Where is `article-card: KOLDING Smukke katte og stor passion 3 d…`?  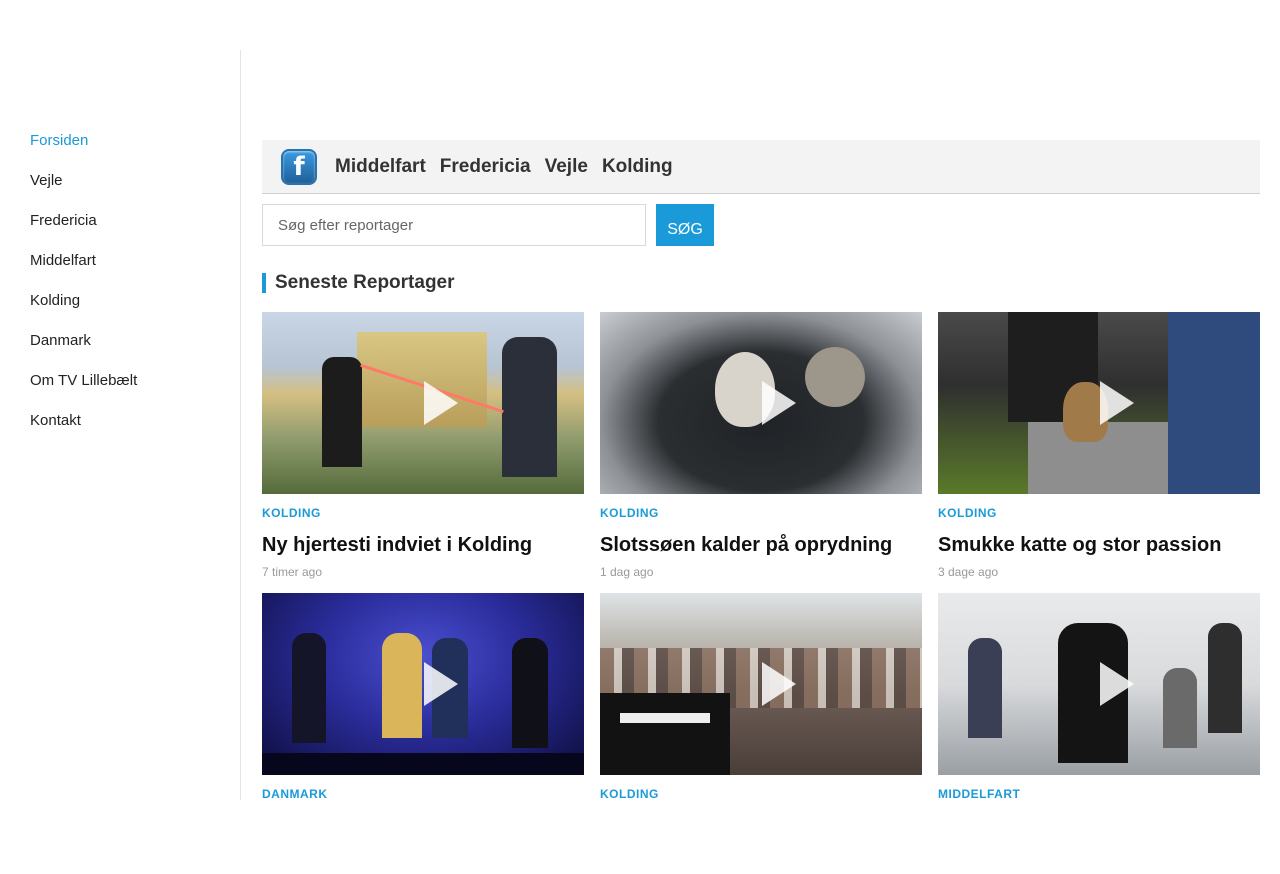 article-card: KOLDING Smukke katte og stor passion 3 d… is located at coordinates (1099, 452).